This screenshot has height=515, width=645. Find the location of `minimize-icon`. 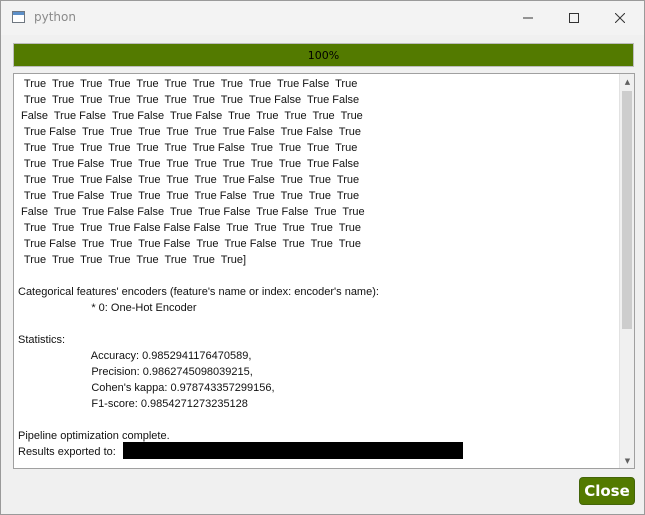

minimize-icon is located at coordinates (528, 18).